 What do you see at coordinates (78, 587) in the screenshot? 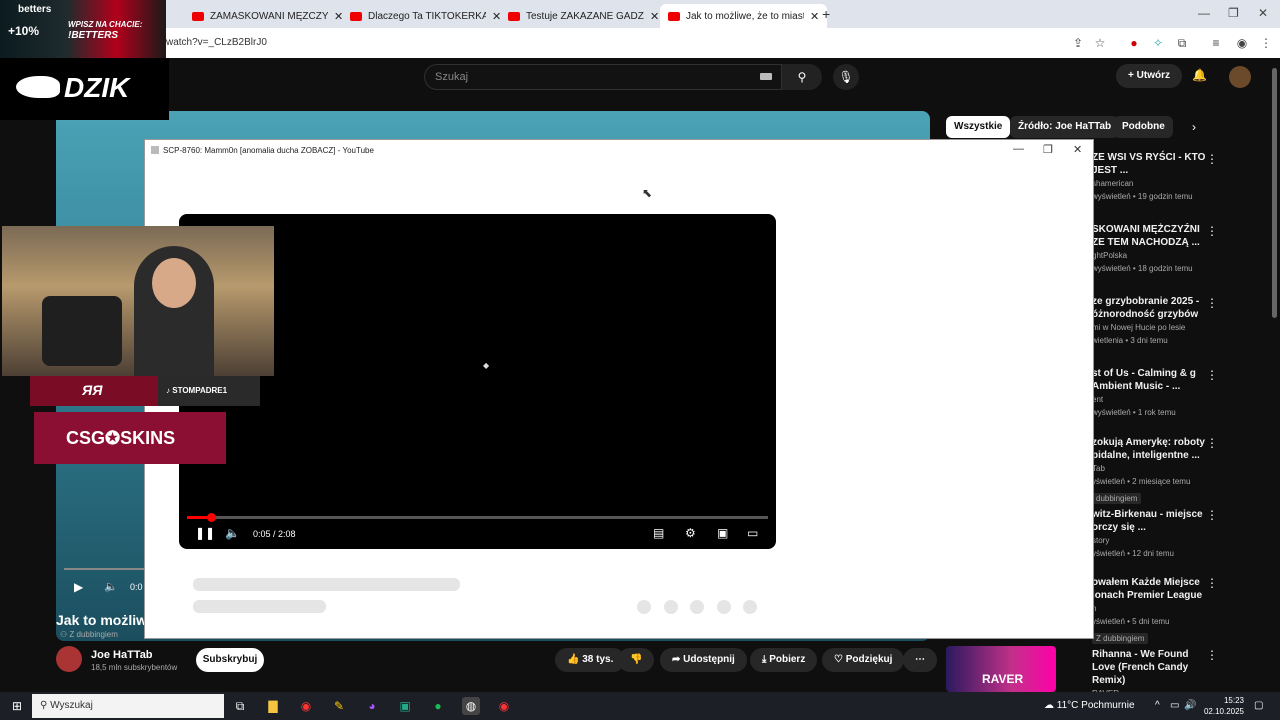
I see `play-icon: ▶` at bounding box center [78, 587].